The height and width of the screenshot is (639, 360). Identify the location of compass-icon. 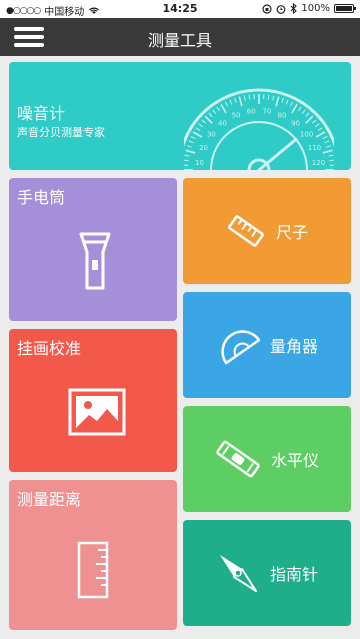
(238, 573).